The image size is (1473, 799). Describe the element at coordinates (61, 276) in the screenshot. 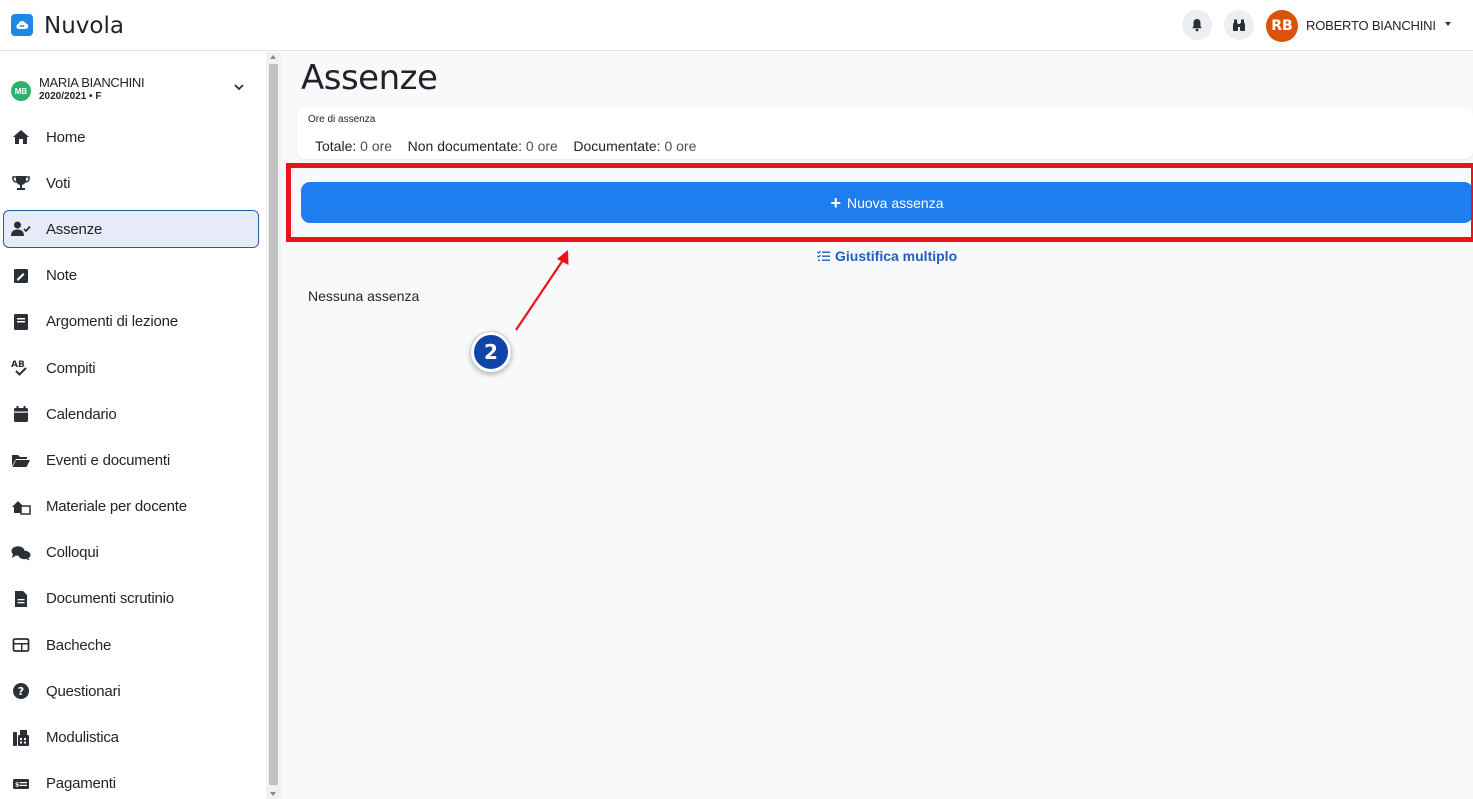

I see `sidebar-item-label: Note` at that location.